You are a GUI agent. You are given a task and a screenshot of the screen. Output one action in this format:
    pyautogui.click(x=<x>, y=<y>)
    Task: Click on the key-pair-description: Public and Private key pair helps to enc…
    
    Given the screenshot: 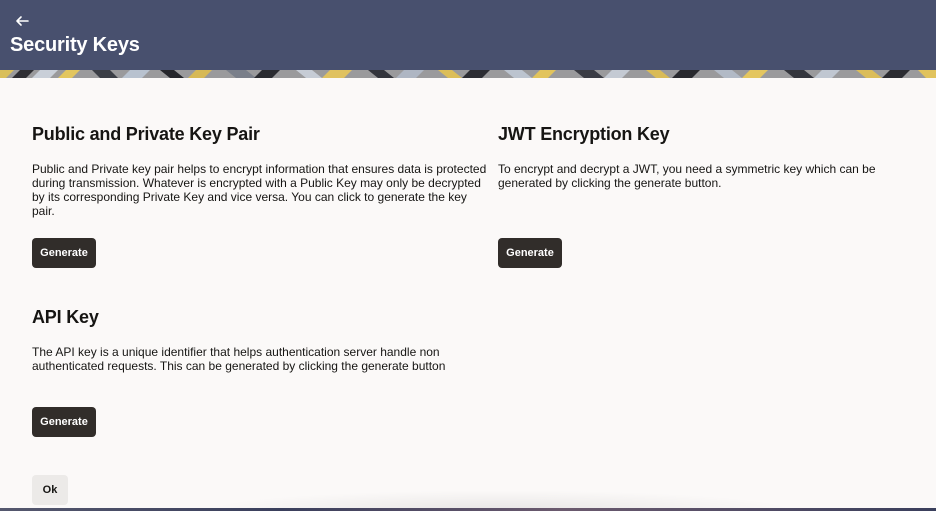 What is the action you would take?
    pyautogui.click(x=259, y=190)
    